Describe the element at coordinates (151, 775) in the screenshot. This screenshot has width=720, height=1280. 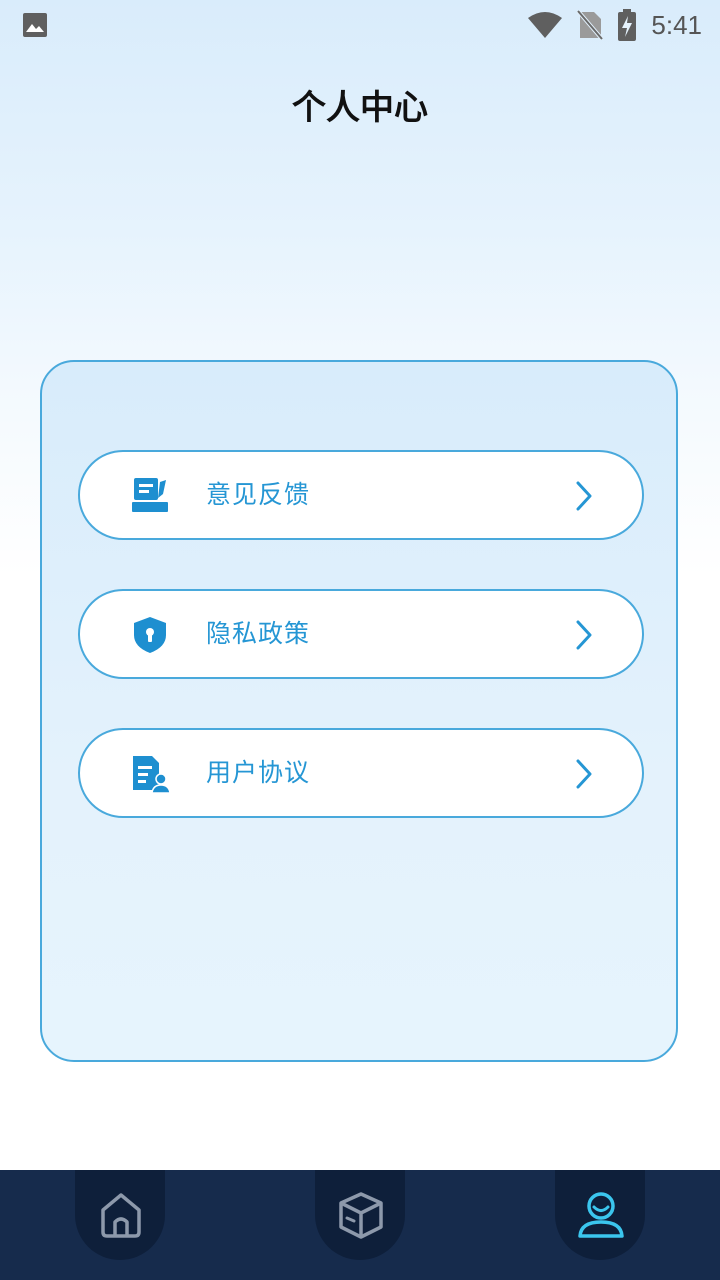
I see `user-agreement-icon` at that location.